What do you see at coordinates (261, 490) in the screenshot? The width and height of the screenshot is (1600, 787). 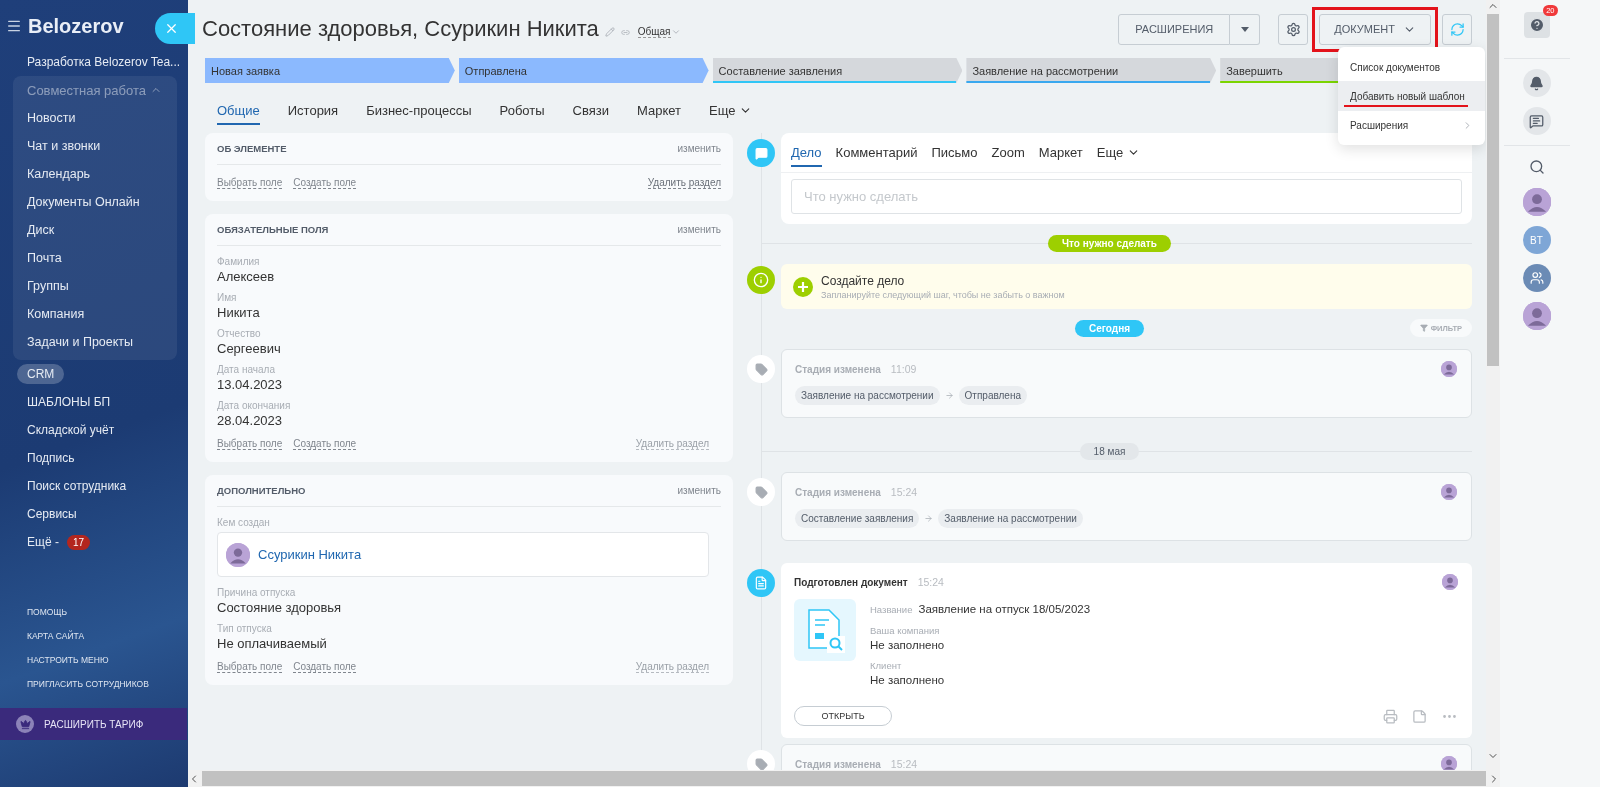 I see `section-title: ДОПОЛНИТЕЛЬНО` at bounding box center [261, 490].